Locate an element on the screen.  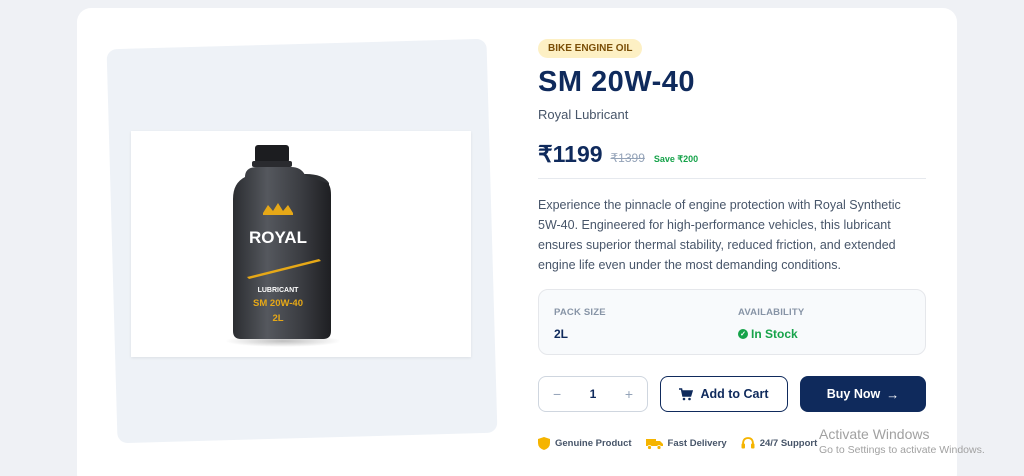
headset-icon is located at coordinates (748, 443).